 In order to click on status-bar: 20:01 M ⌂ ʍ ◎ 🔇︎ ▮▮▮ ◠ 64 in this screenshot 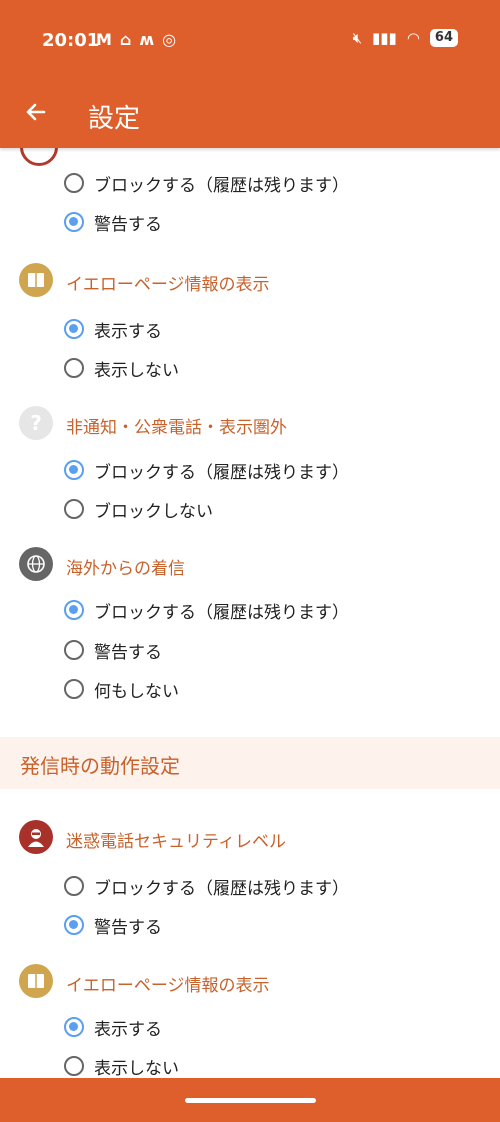, I will do `click(250, 40)`.